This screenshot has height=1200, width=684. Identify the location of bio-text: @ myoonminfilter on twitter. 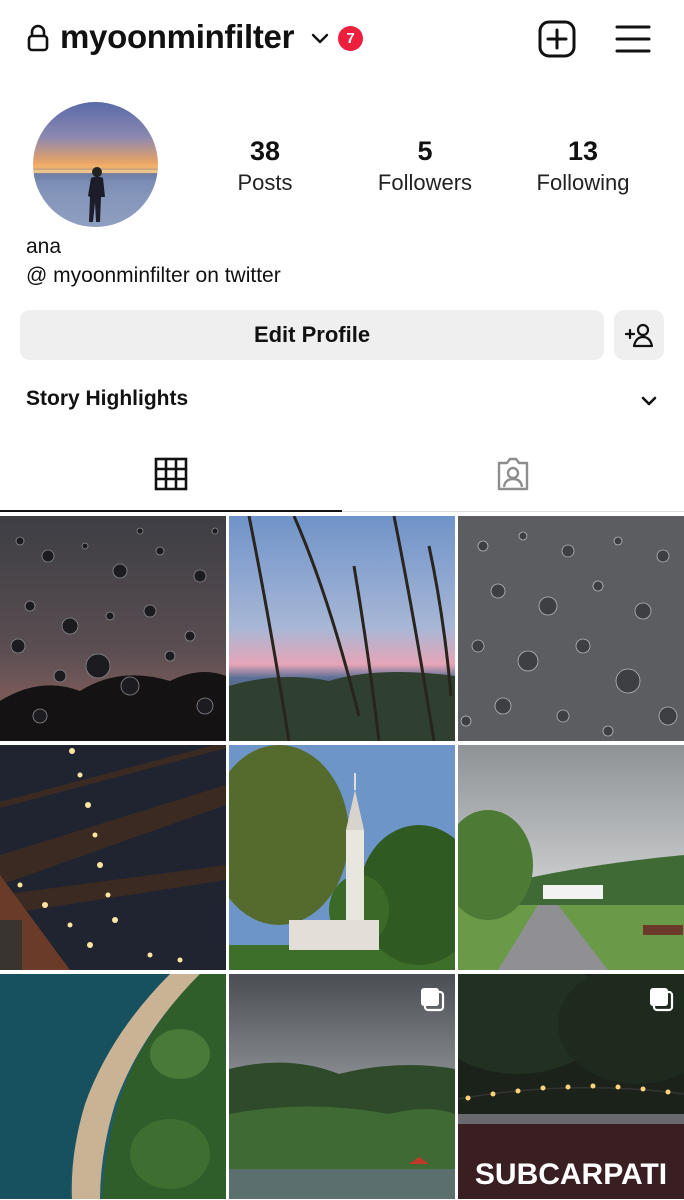
(153, 275).